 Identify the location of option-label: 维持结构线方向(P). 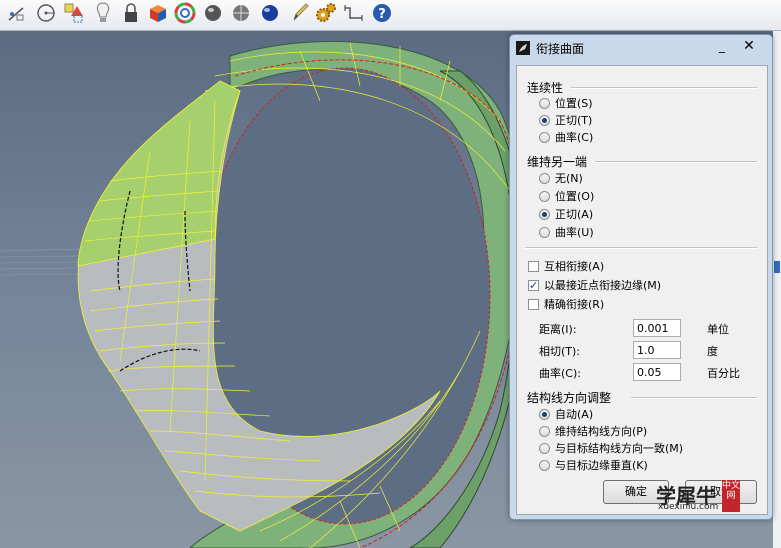
(601, 431).